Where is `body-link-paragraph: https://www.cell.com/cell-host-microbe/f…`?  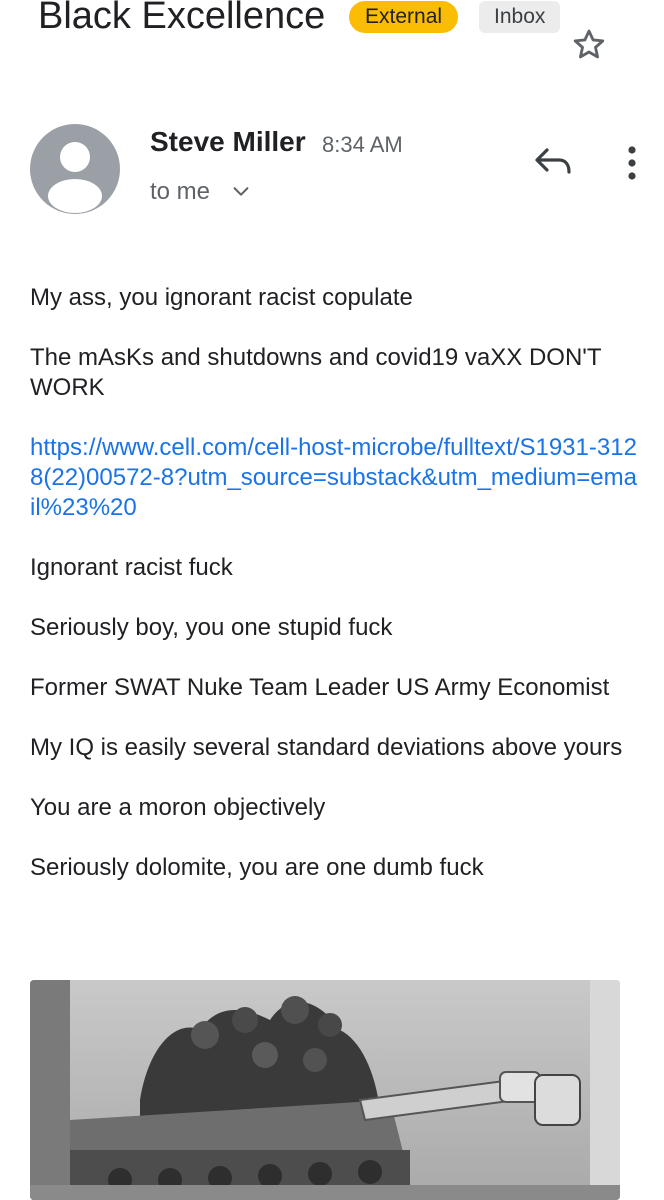
body-link-paragraph: https://www.cell.com/cell-host-microbe/f… is located at coordinates (335, 478).